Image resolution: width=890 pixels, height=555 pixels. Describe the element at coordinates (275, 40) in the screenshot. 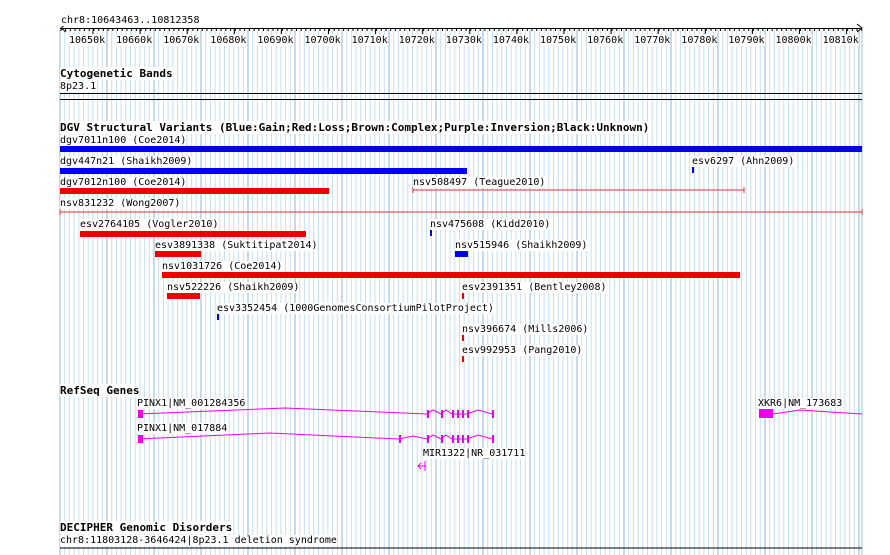

I see `ruler-tick-label: 10690k` at that location.